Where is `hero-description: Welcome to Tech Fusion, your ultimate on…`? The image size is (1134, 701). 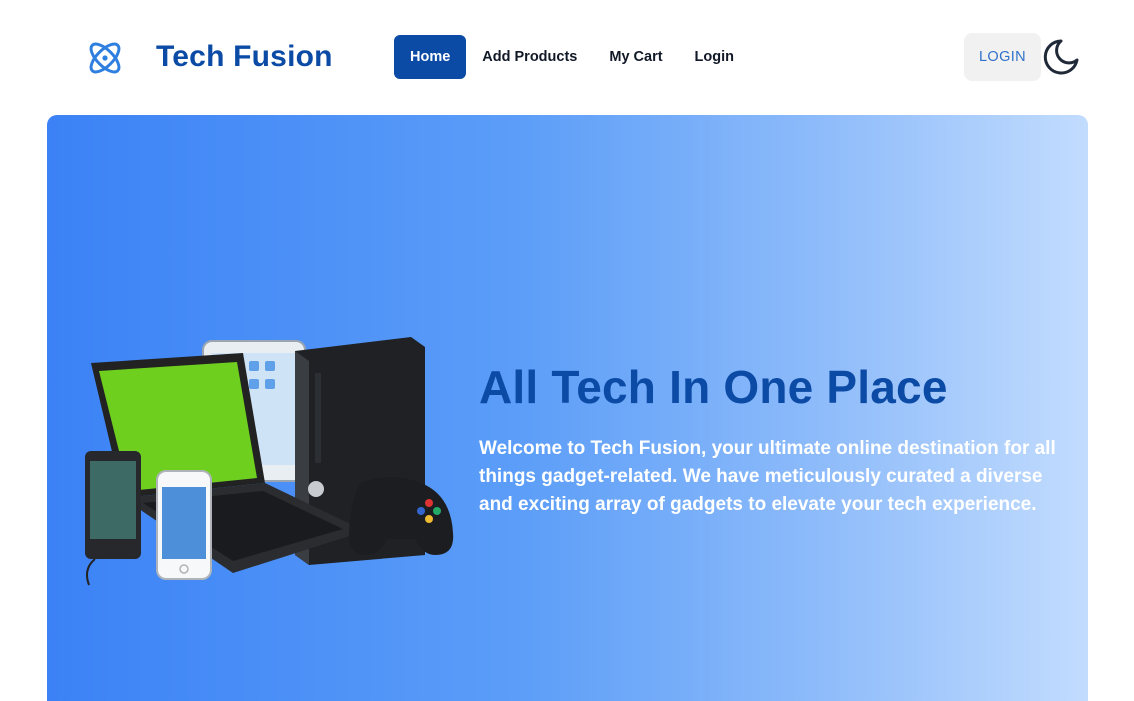
hero-description: Welcome to Tech Fusion, your ultimate on… is located at coordinates (767, 476).